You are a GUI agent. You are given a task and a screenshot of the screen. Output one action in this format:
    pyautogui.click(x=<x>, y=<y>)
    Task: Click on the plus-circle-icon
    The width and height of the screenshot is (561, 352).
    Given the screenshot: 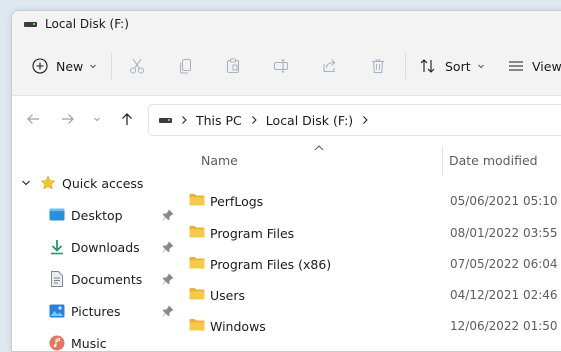 What is the action you would take?
    pyautogui.click(x=40, y=66)
    